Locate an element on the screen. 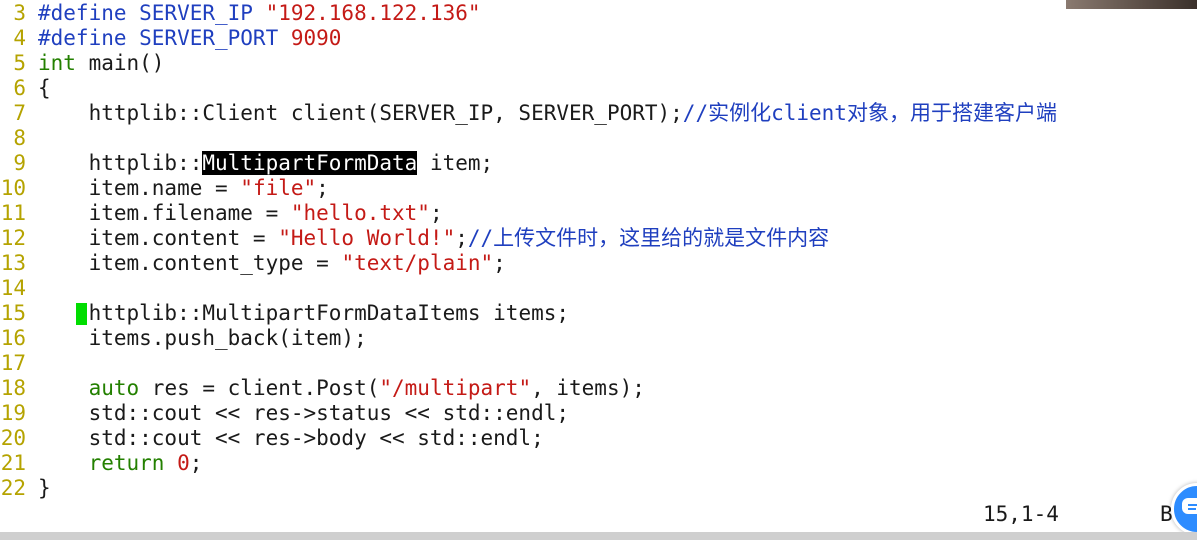 This screenshot has height=540, width=1197. code-token: return is located at coordinates (126, 463).